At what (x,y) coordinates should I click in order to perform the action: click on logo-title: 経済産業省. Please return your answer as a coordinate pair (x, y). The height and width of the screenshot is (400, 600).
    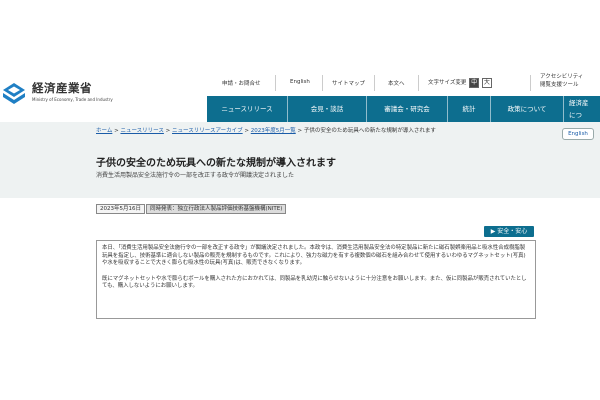
    Looking at the image, I should click on (62, 88).